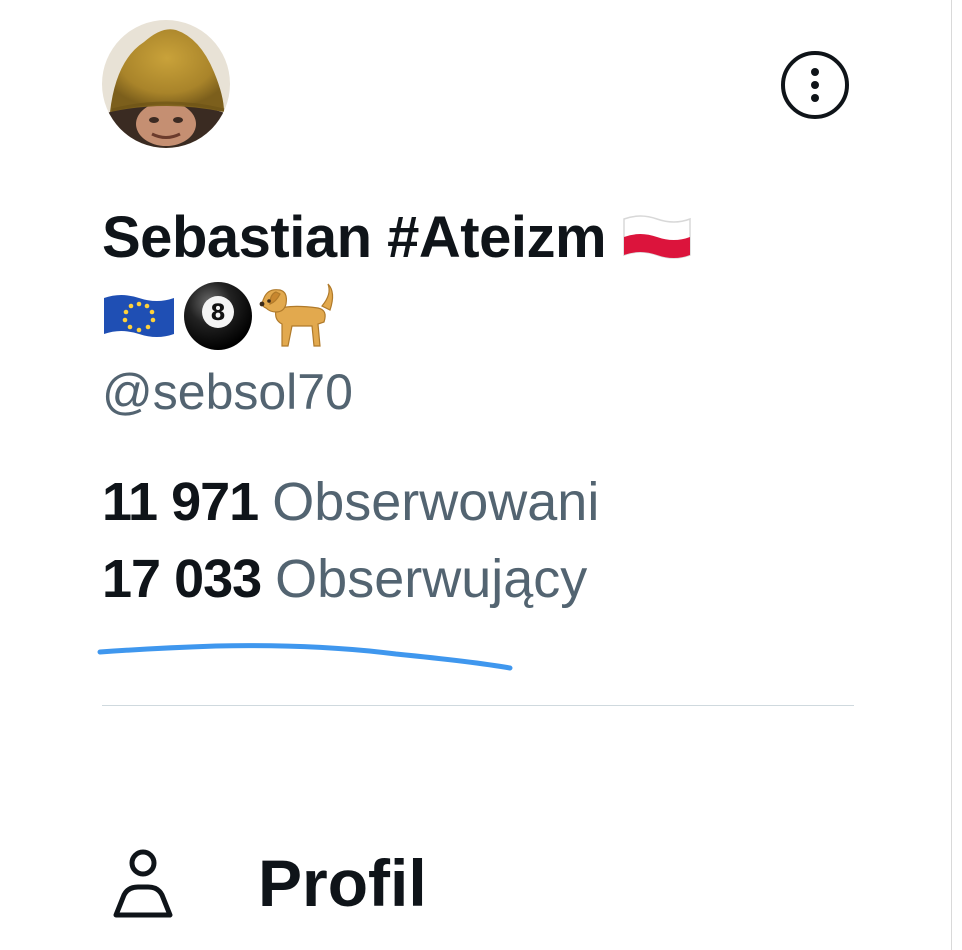  What do you see at coordinates (431, 579) in the screenshot?
I see `followers-label: Obserwujący` at bounding box center [431, 579].